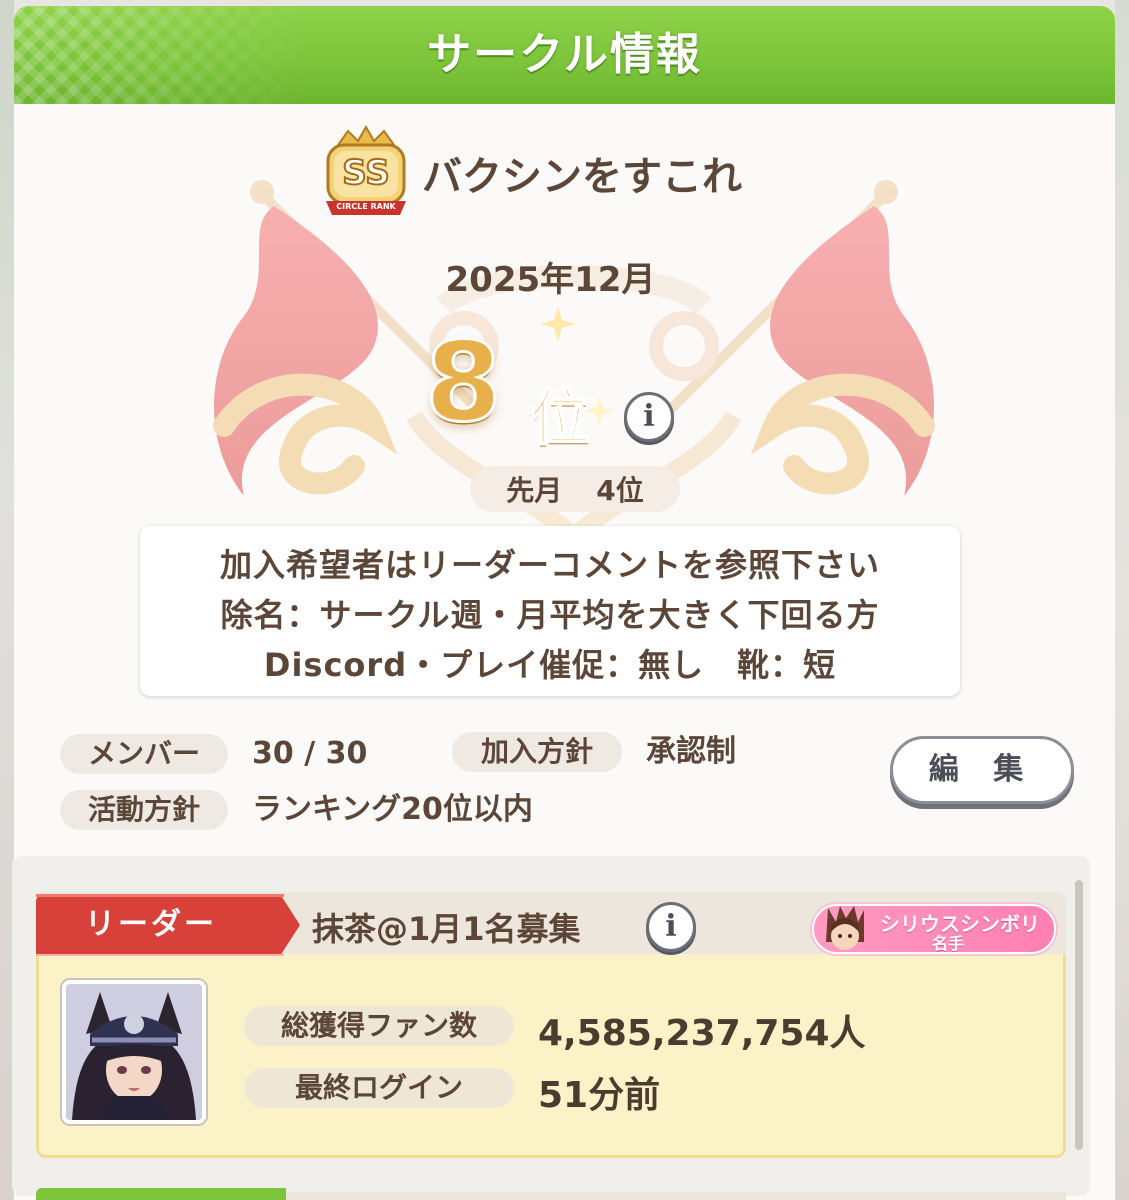  What do you see at coordinates (379, 1088) in the screenshot?
I see `last-login-label: 最終ログイン` at bounding box center [379, 1088].